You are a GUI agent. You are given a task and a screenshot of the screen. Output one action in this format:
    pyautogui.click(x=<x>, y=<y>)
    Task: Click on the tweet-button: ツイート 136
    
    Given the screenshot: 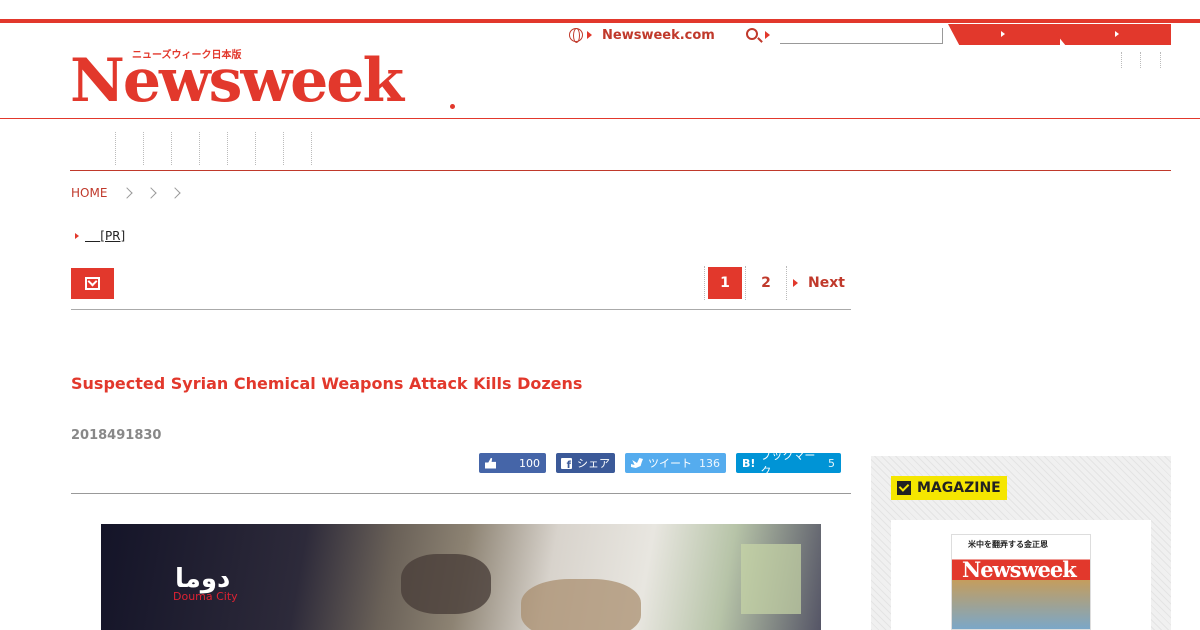 What is the action you would take?
    pyautogui.click(x=675, y=463)
    